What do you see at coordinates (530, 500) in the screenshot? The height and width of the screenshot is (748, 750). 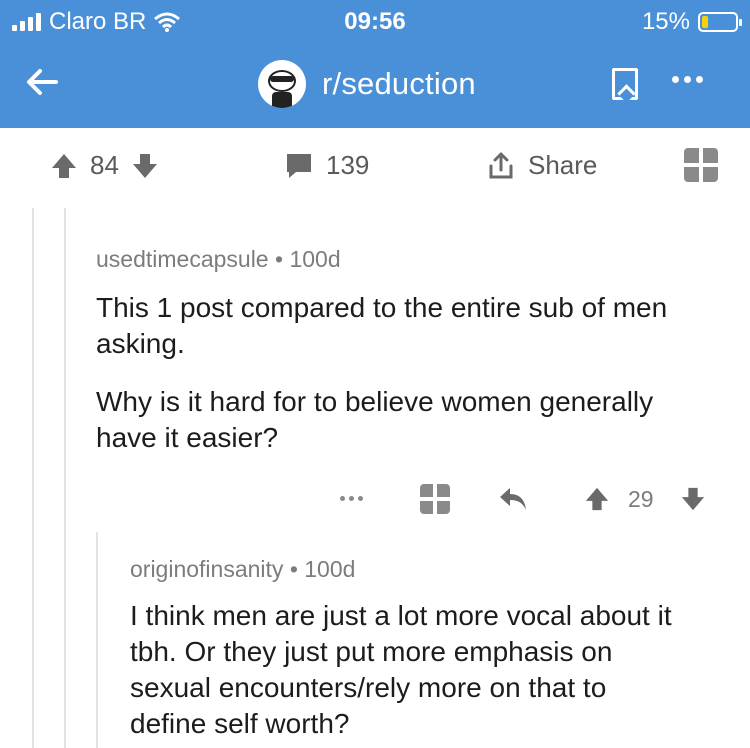 I see `comment-actions: 29` at bounding box center [530, 500].